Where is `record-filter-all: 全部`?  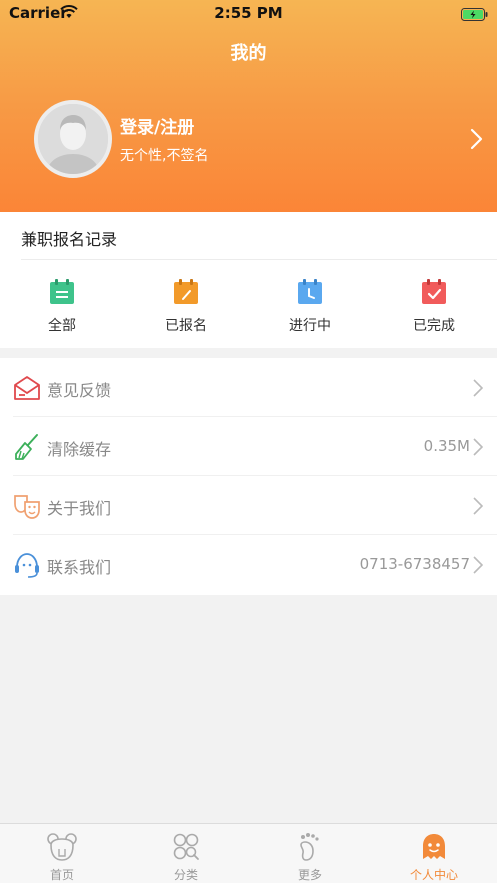
record-filter-all: 全部 is located at coordinates (62, 306).